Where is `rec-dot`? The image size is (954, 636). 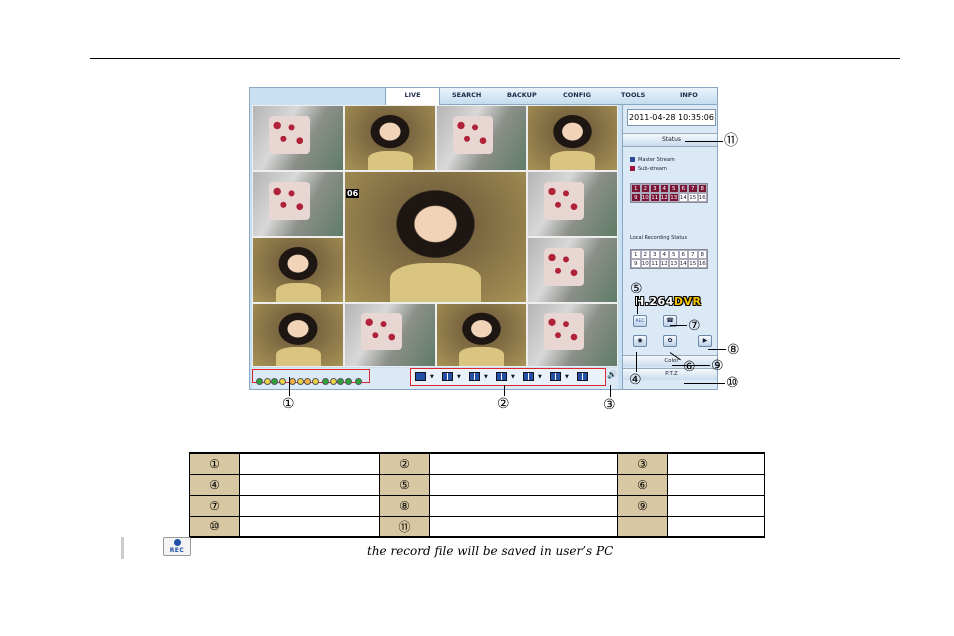 rec-dot is located at coordinates (177, 542).